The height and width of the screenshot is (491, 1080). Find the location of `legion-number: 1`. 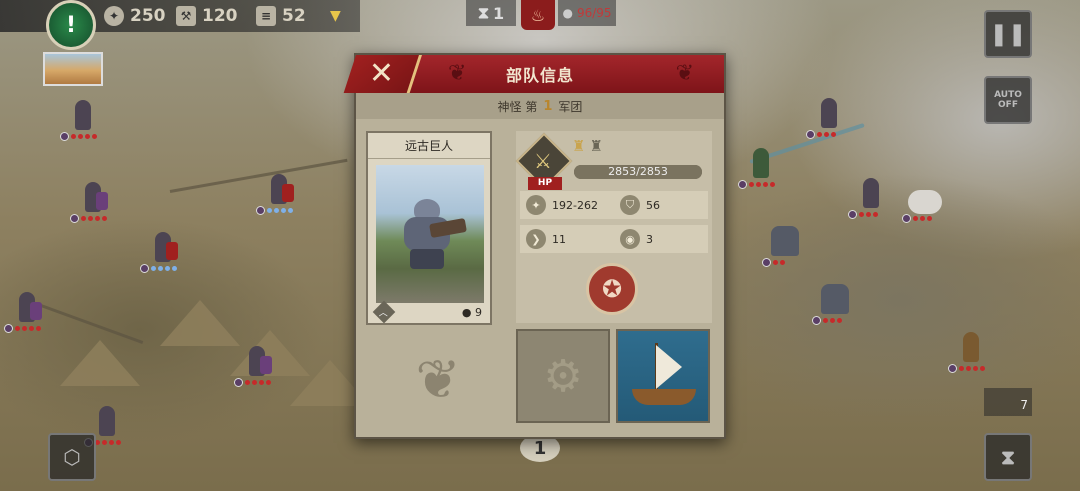

legion-number: 1 is located at coordinates (548, 106).